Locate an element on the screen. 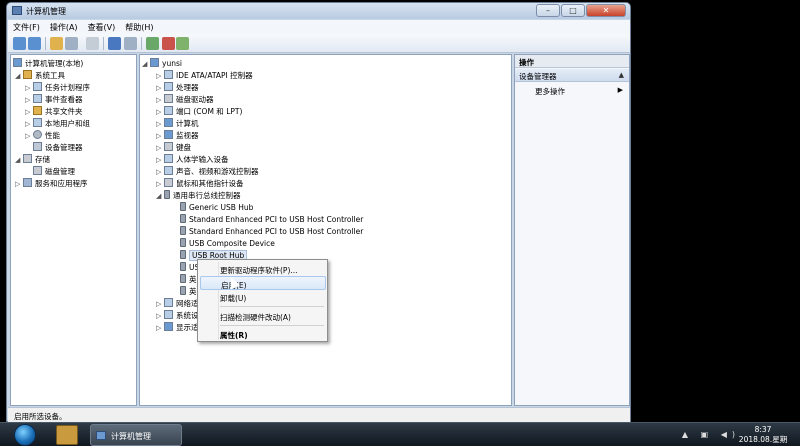  device-category: ▷ 键盘 is located at coordinates (173, 148).